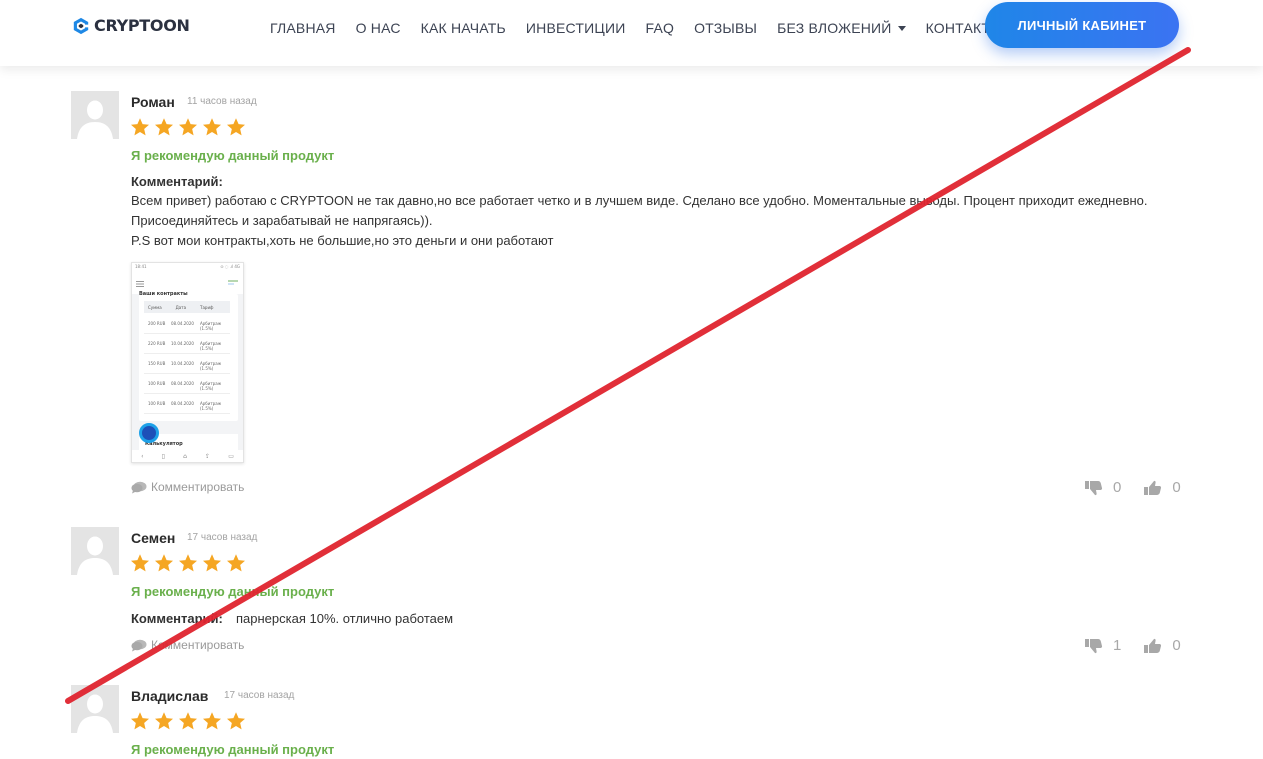 The width and height of the screenshot is (1263, 759). I want to click on contracts-table-header: Сумма Дата Тариф, so click(187, 307).